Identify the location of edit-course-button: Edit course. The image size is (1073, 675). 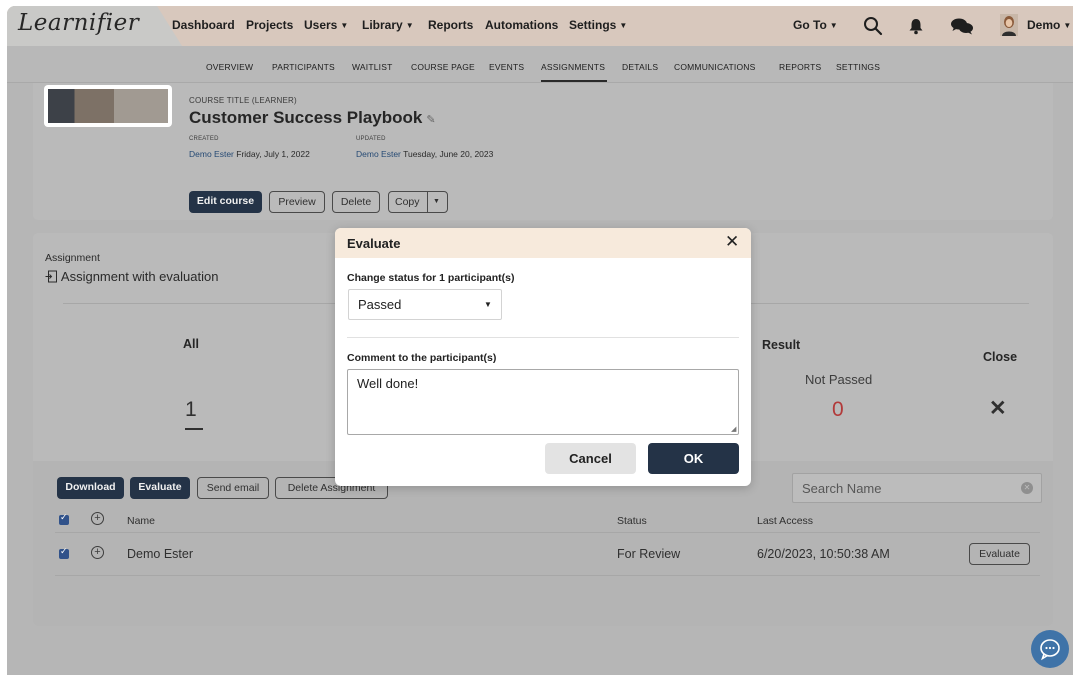
(225, 202).